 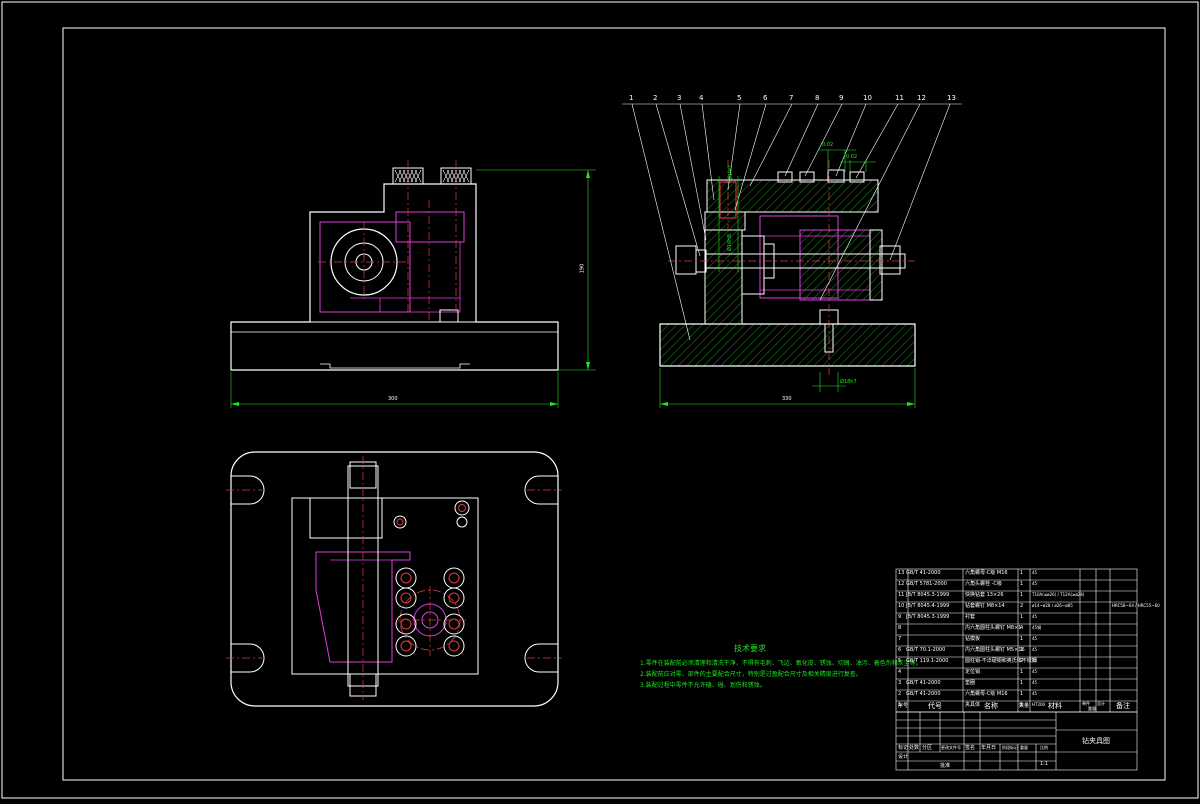 What do you see at coordinates (1136, 605) in the screenshot?
I see `bom-cell-note: HRC58~64 / HRC55~60` at bounding box center [1136, 605].